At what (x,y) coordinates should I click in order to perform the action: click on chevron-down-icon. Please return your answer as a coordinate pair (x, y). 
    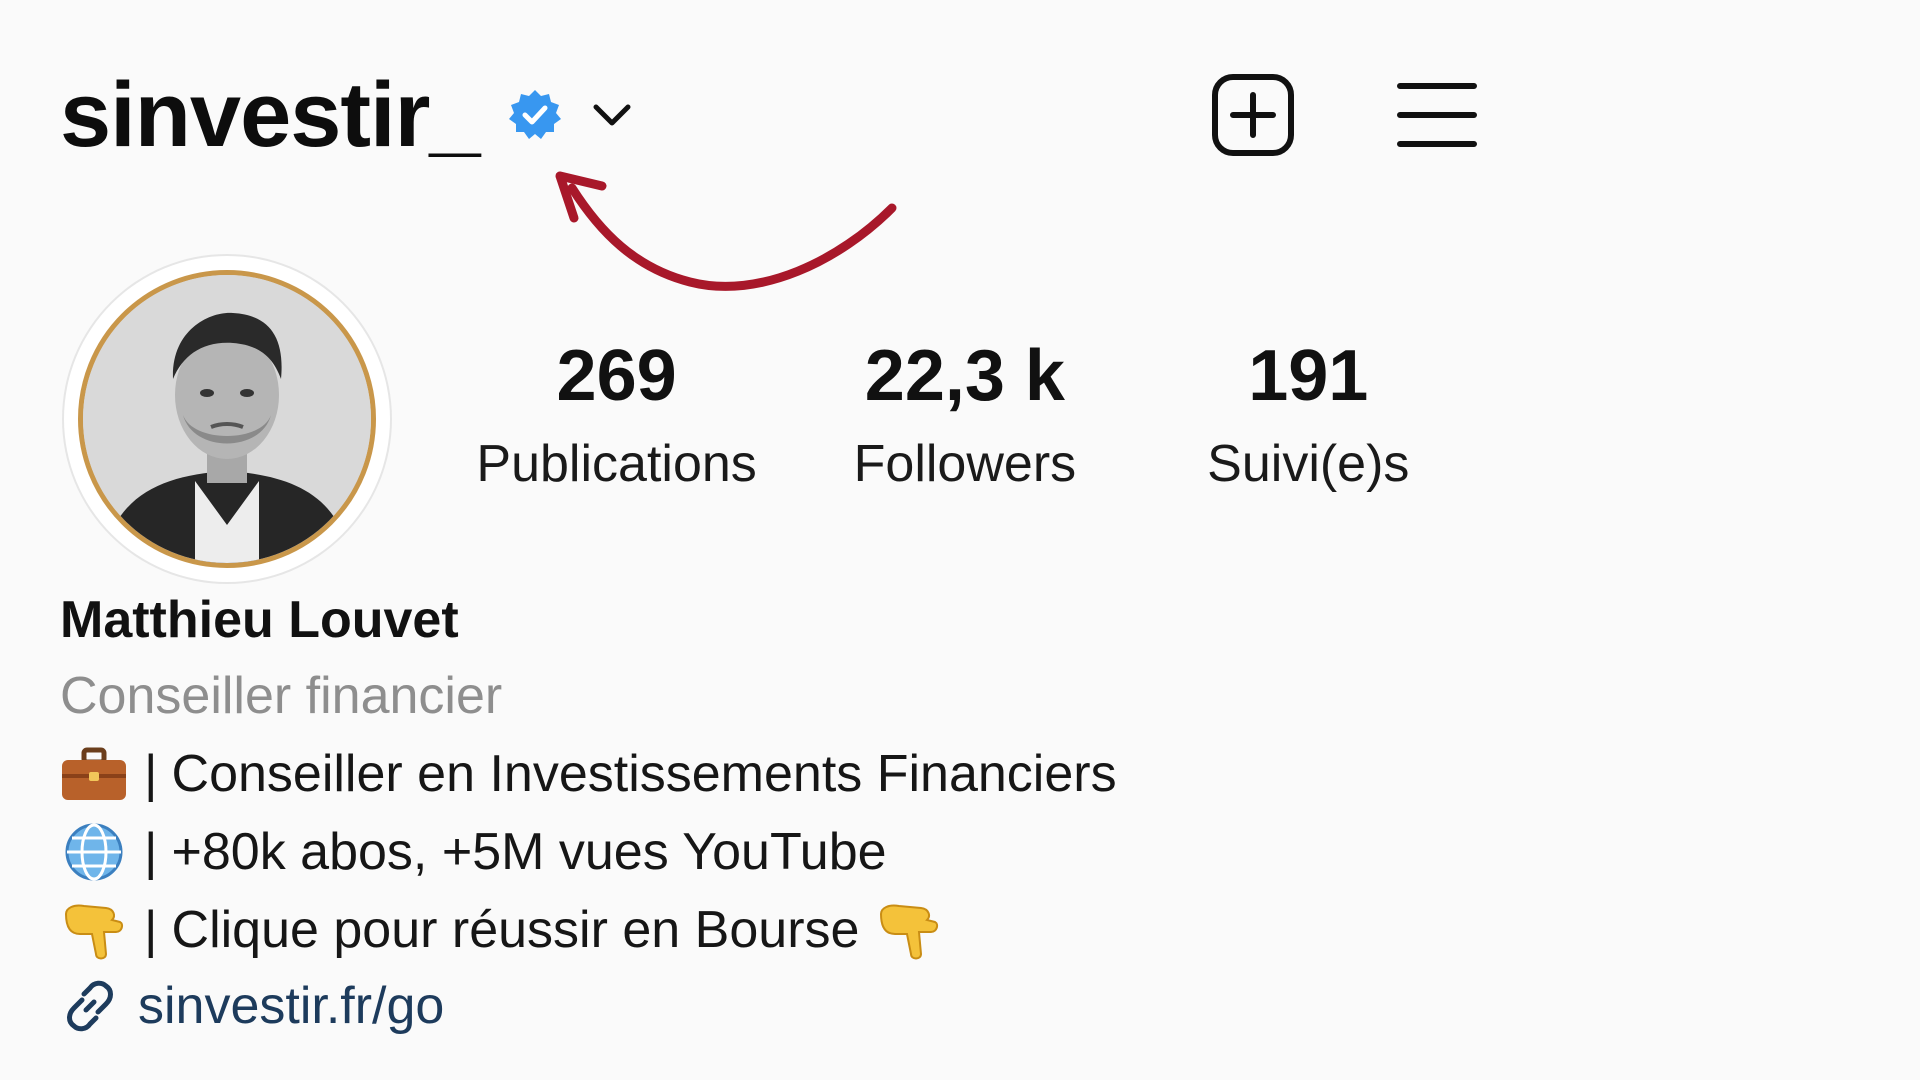
    Looking at the image, I should click on (612, 115).